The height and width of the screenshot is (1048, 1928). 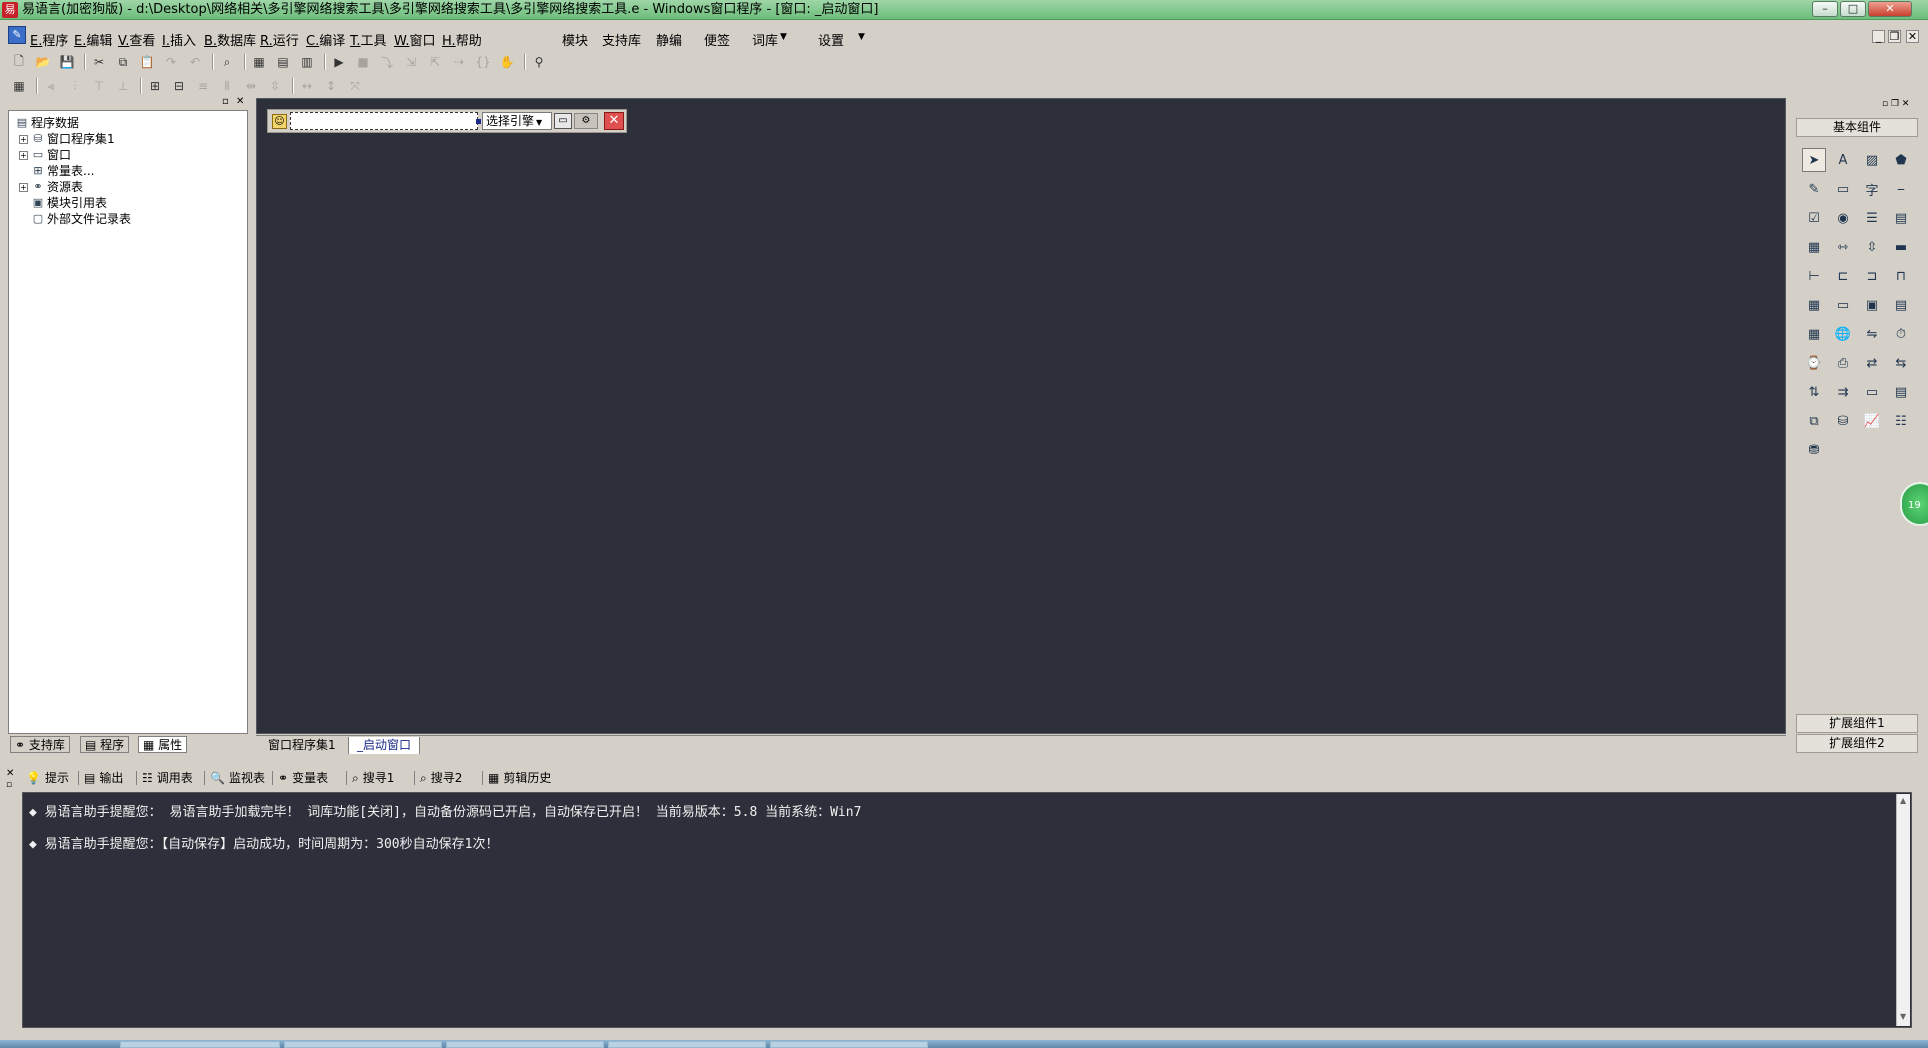 What do you see at coordinates (1814, 189) in the screenshot?
I see `edit-box-icon: ✎` at bounding box center [1814, 189].